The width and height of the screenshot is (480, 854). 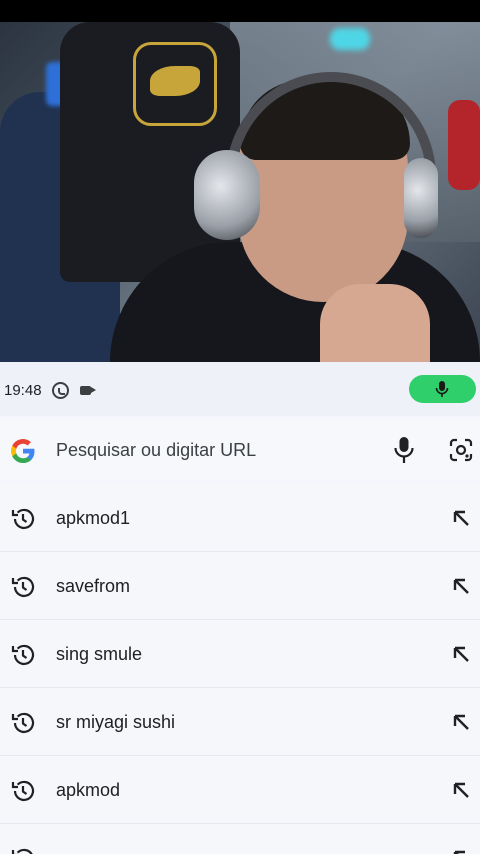 What do you see at coordinates (60, 390) in the screenshot?
I see `whatsapp-icon` at bounding box center [60, 390].